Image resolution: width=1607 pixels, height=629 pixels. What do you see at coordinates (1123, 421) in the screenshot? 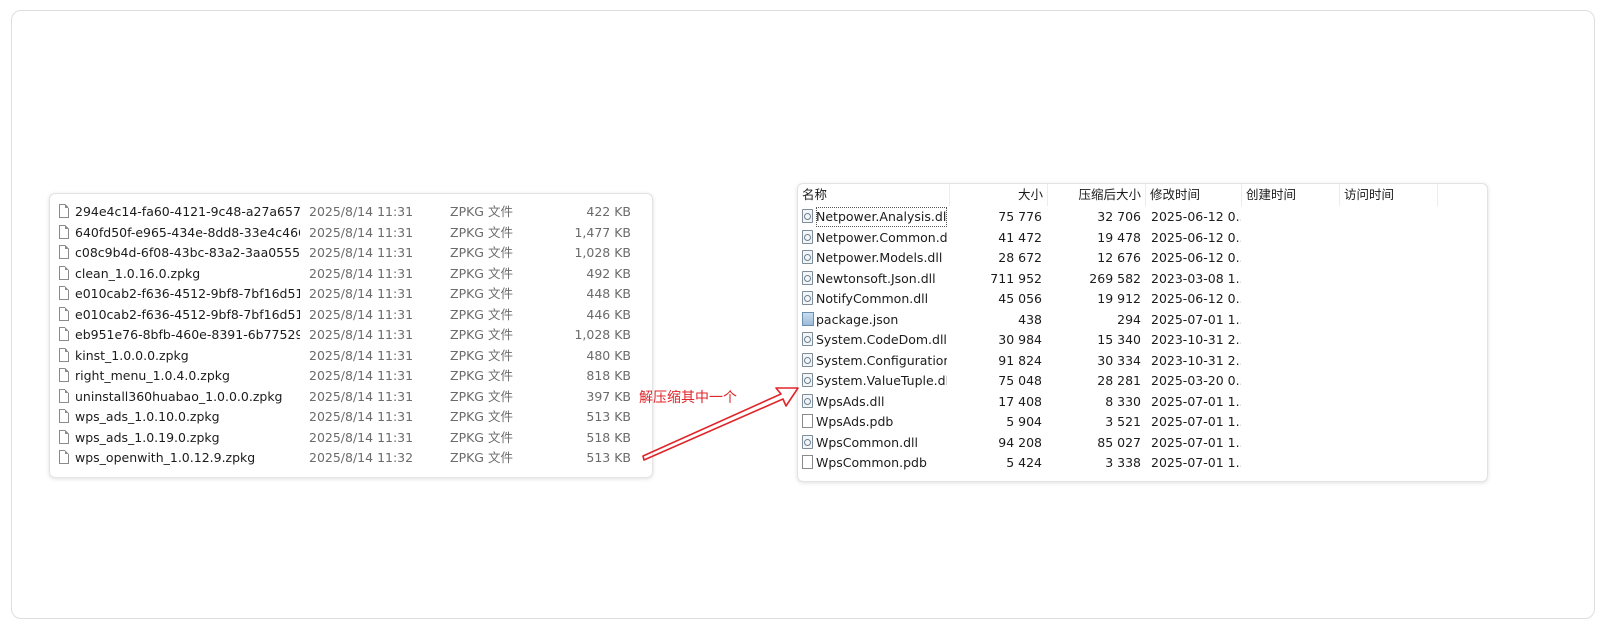
I see `archive-file-packed-size: 3 521` at bounding box center [1123, 421].